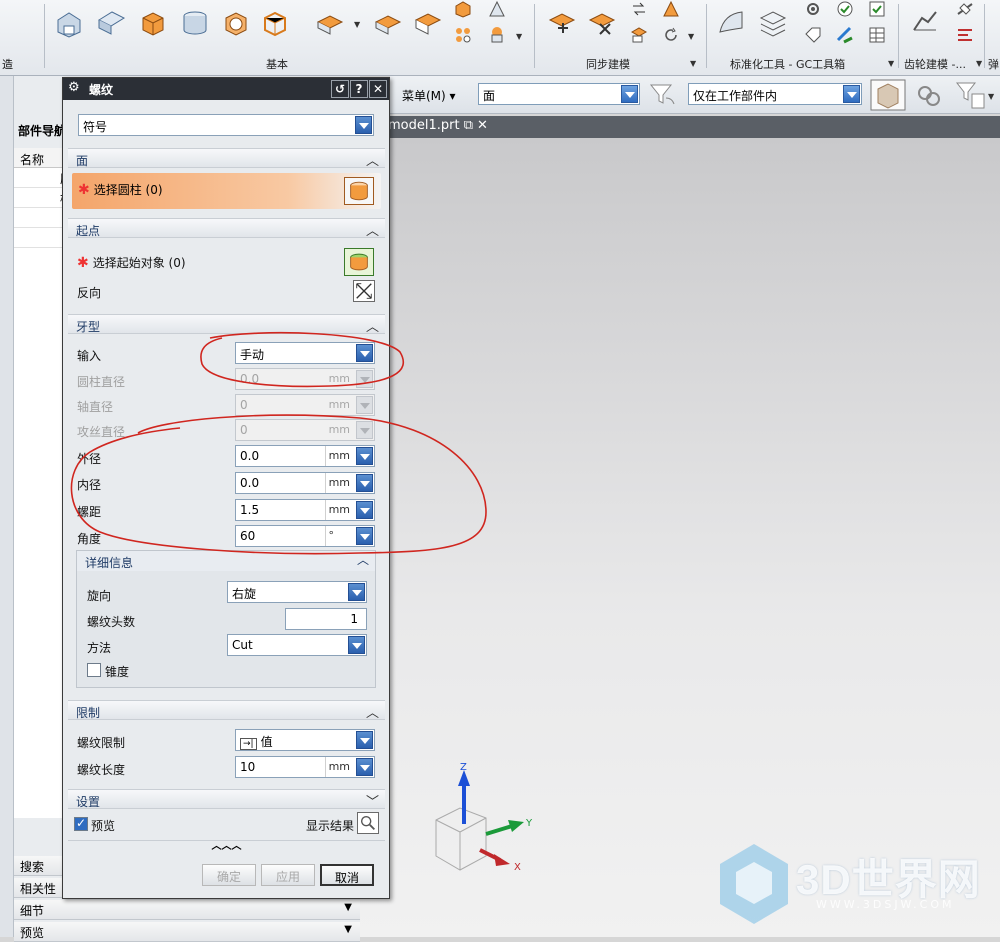 The width and height of the screenshot is (1000, 942). What do you see at coordinates (99, 596) in the screenshot?
I see `handedness-label: 旋向` at bounding box center [99, 596].